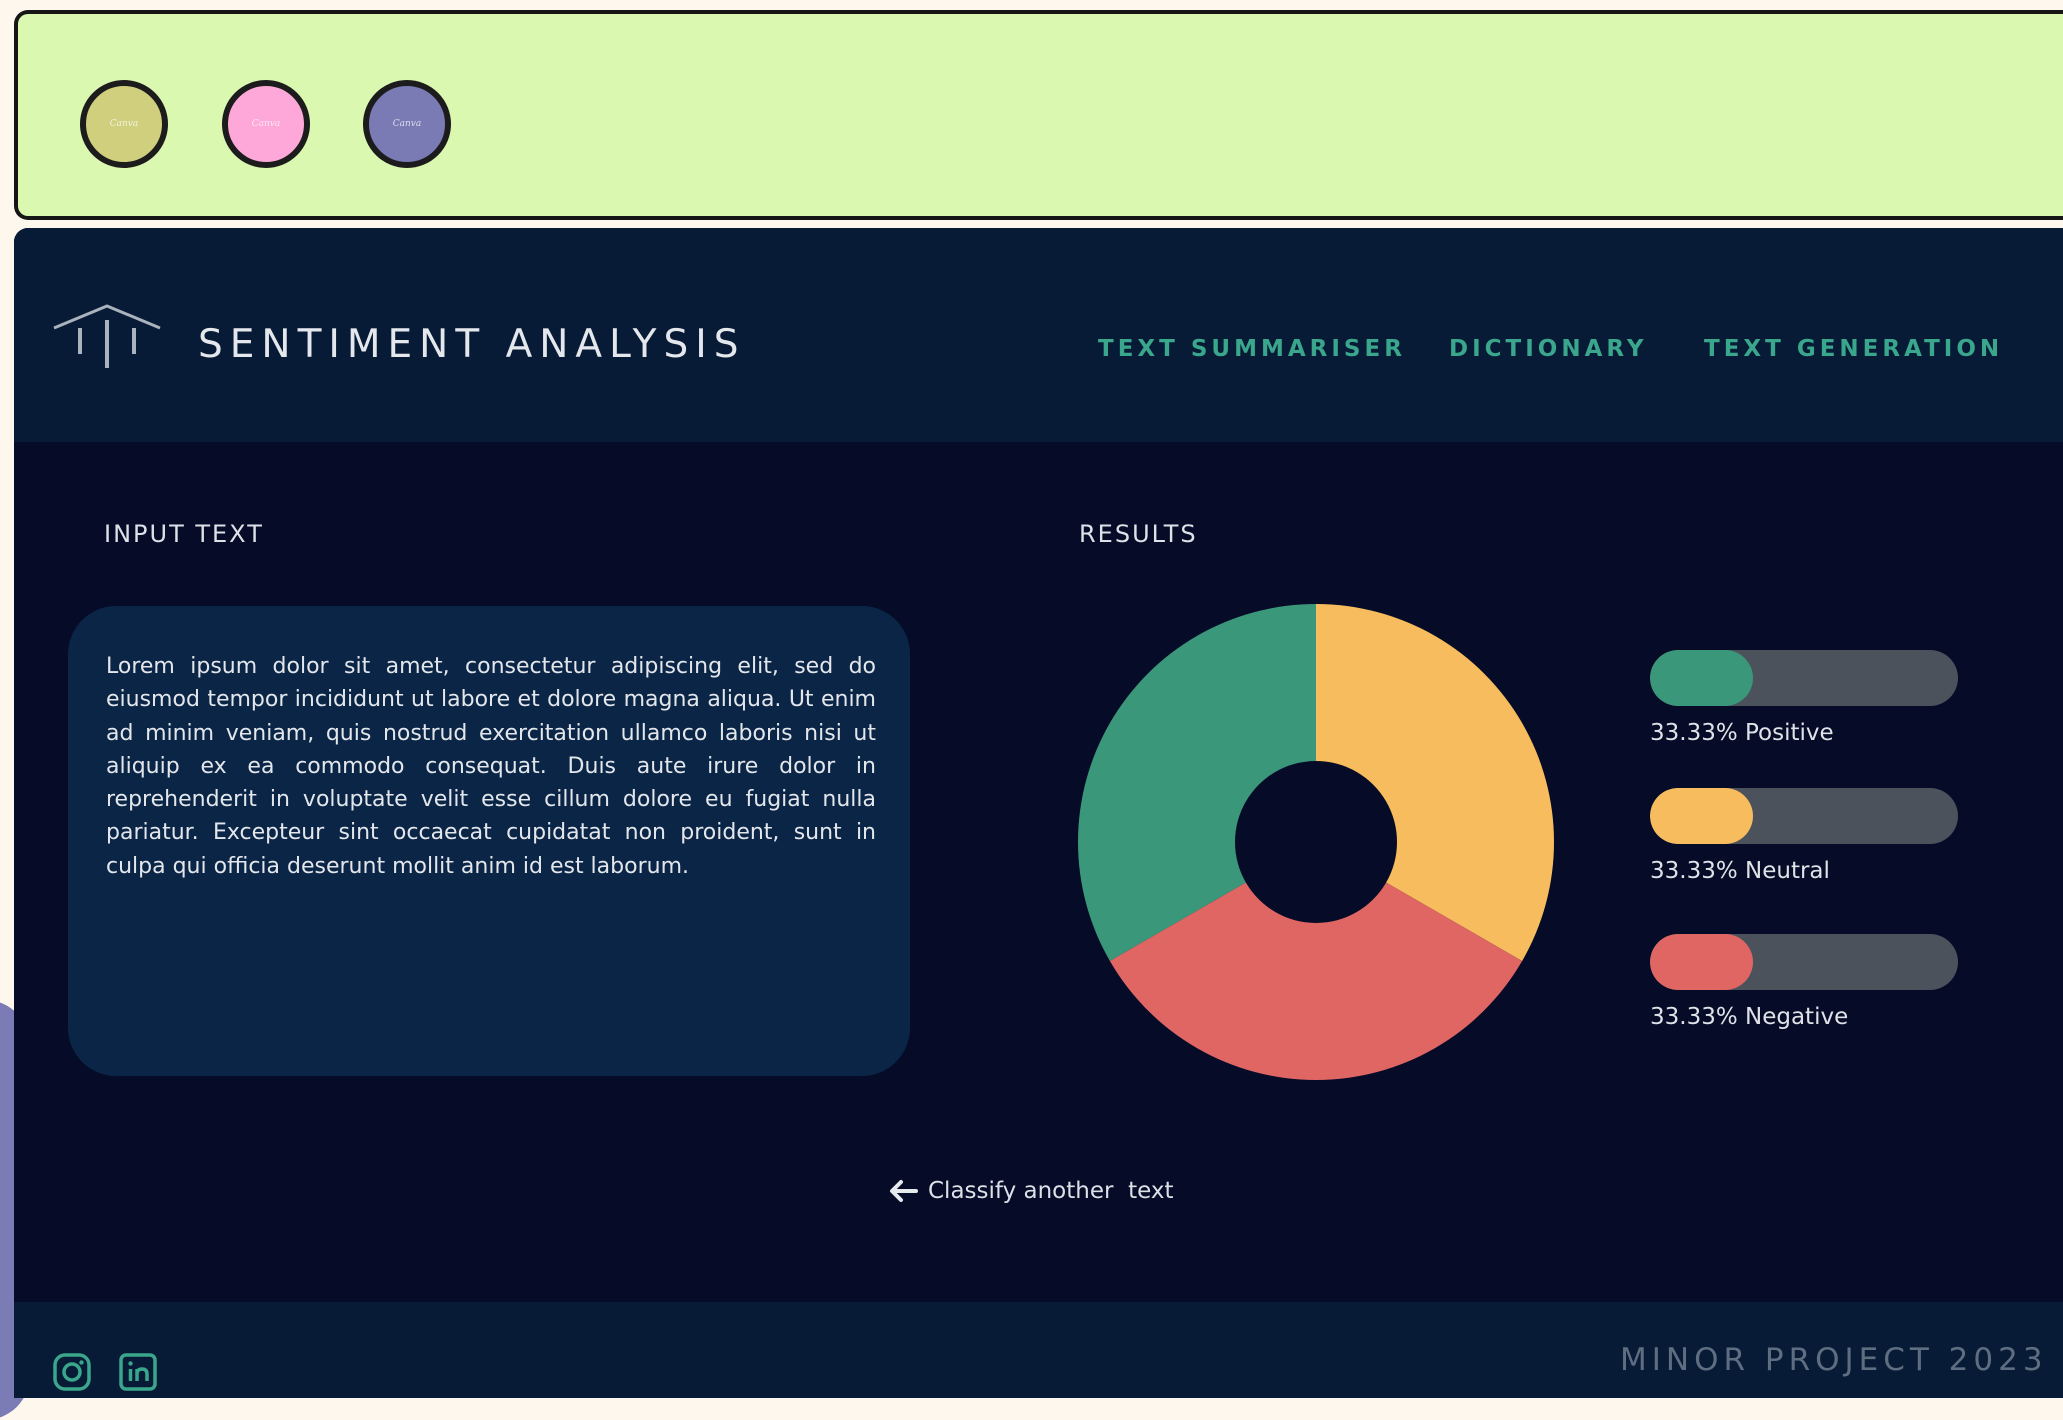 Image resolution: width=2063 pixels, height=1420 pixels. Describe the element at coordinates (1197, 782) in the screenshot. I see `donut-slice-positive` at that location.